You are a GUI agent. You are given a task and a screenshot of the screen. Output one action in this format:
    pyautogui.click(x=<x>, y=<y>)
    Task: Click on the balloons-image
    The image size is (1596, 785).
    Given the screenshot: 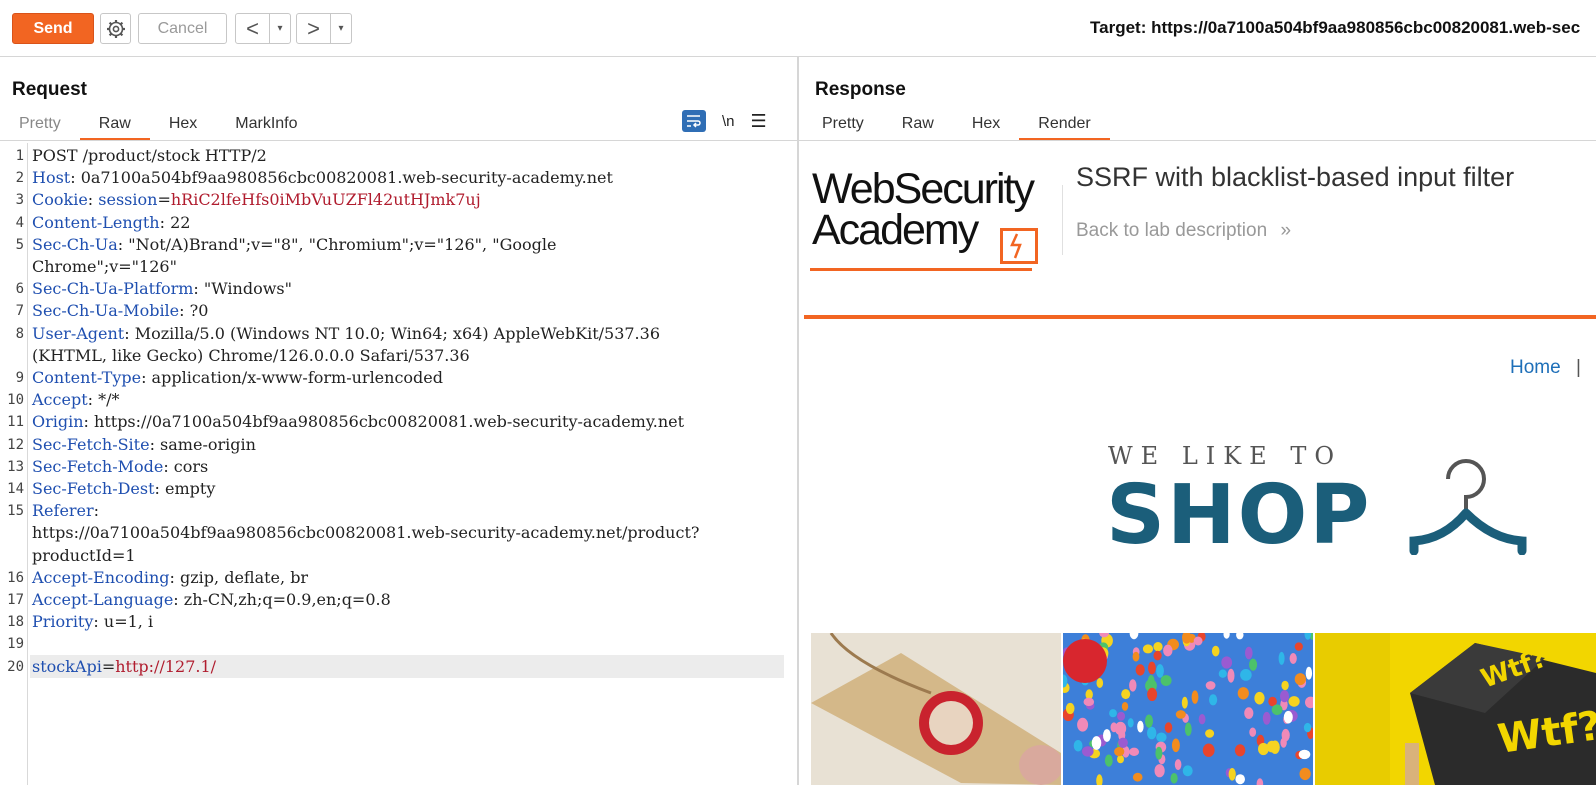 What is the action you would take?
    pyautogui.click(x=1188, y=709)
    